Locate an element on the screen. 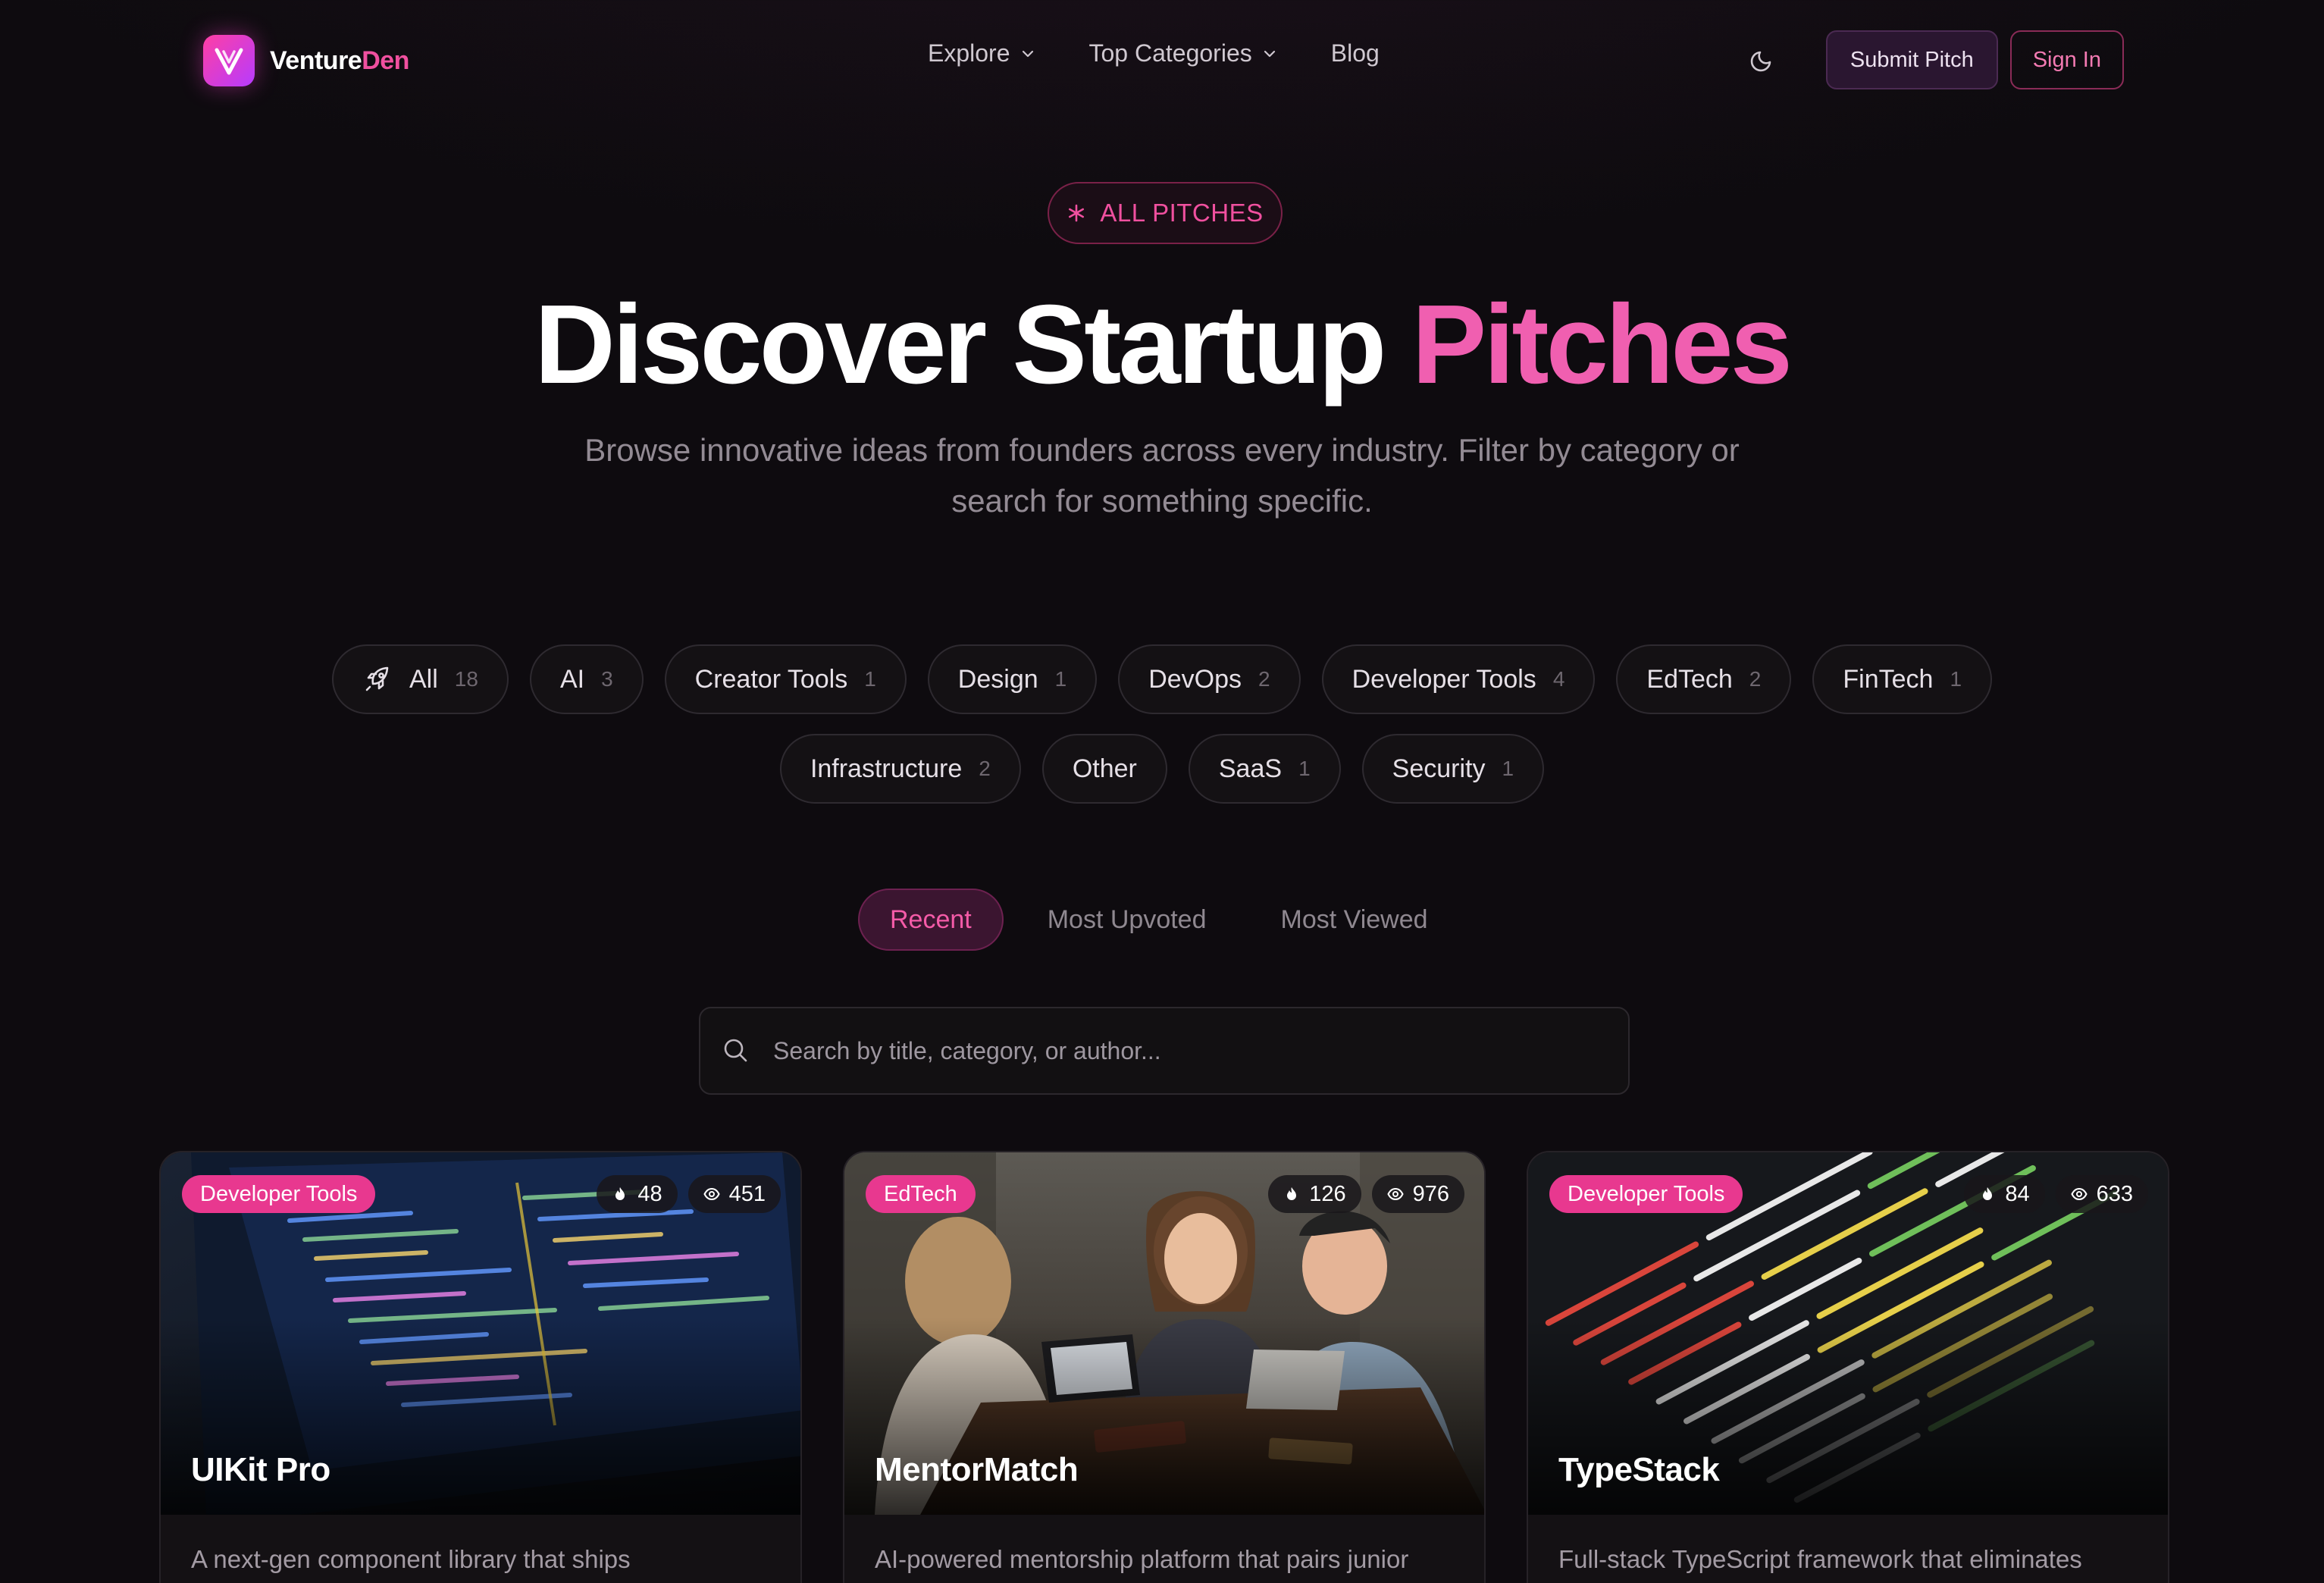  all-pitches-badge: ALL PITCHES is located at coordinates (1165, 213).